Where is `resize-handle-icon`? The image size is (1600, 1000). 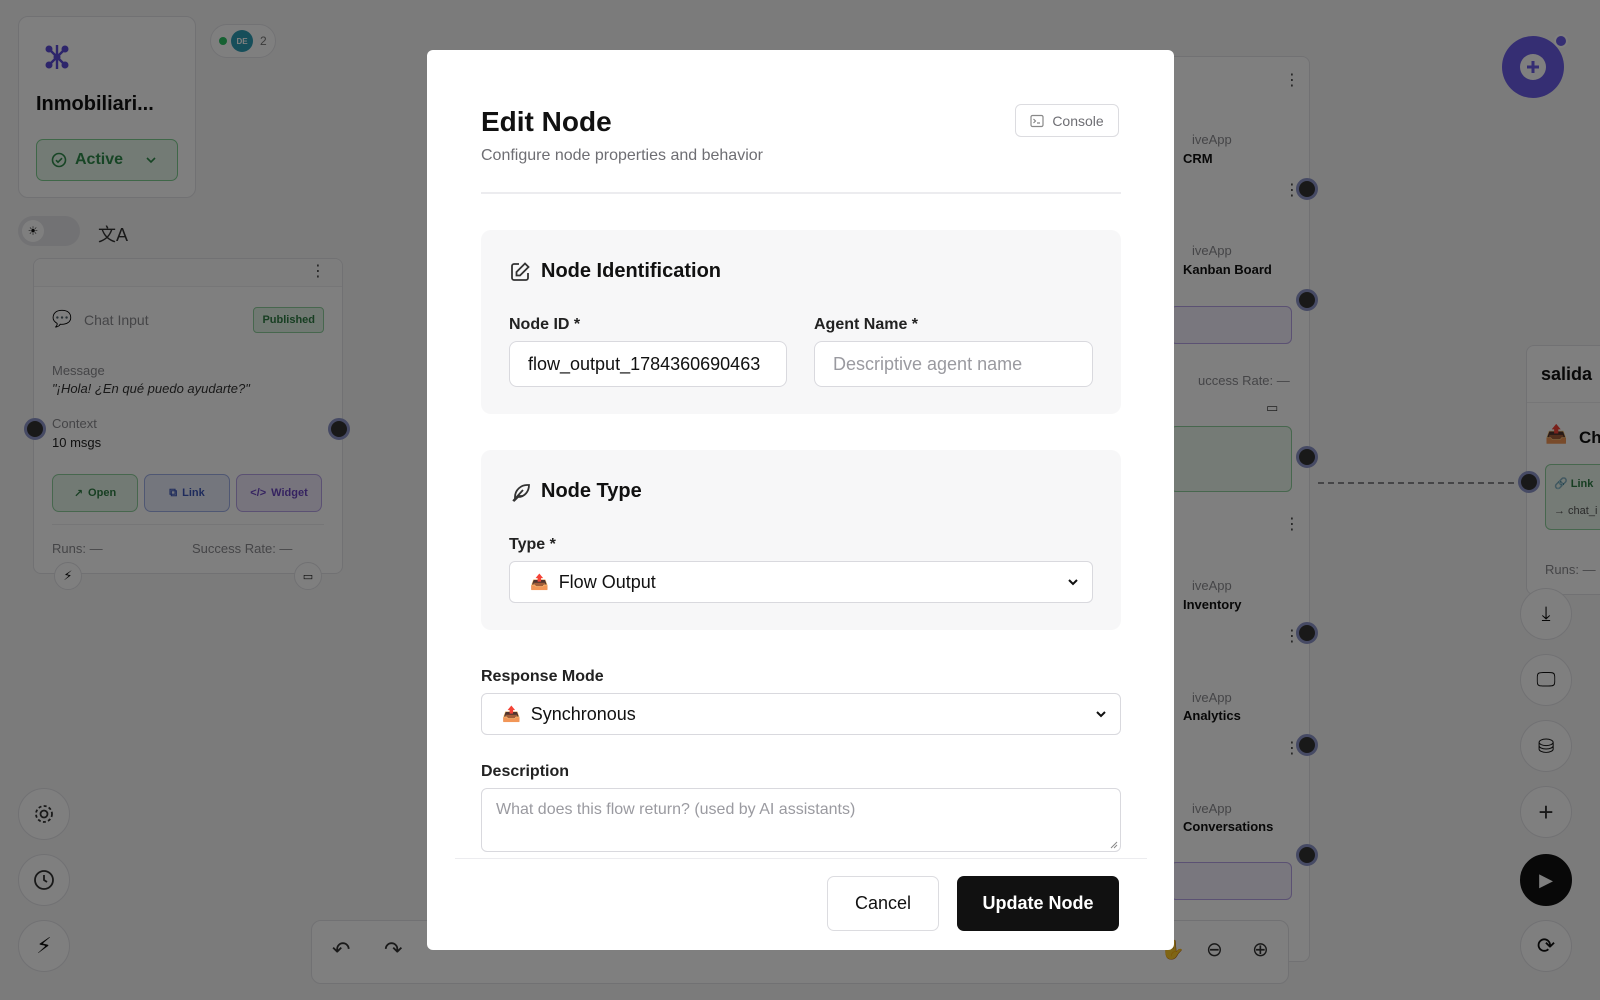 resize-handle-icon is located at coordinates (1113, 844).